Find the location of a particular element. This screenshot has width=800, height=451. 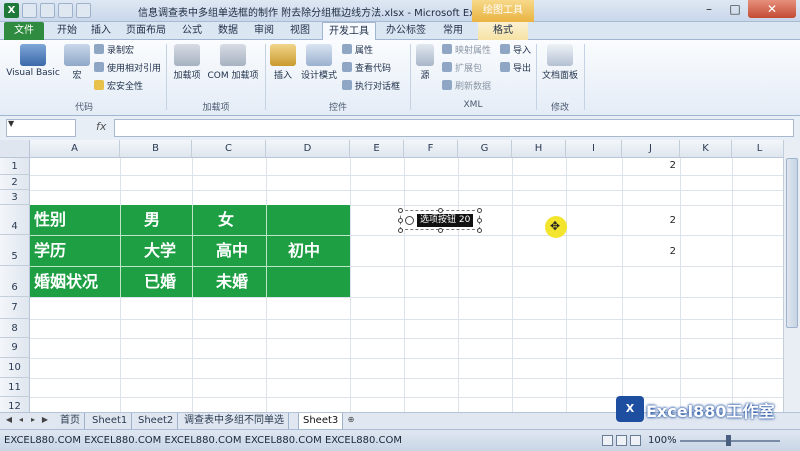

formula-input is located at coordinates (454, 128).